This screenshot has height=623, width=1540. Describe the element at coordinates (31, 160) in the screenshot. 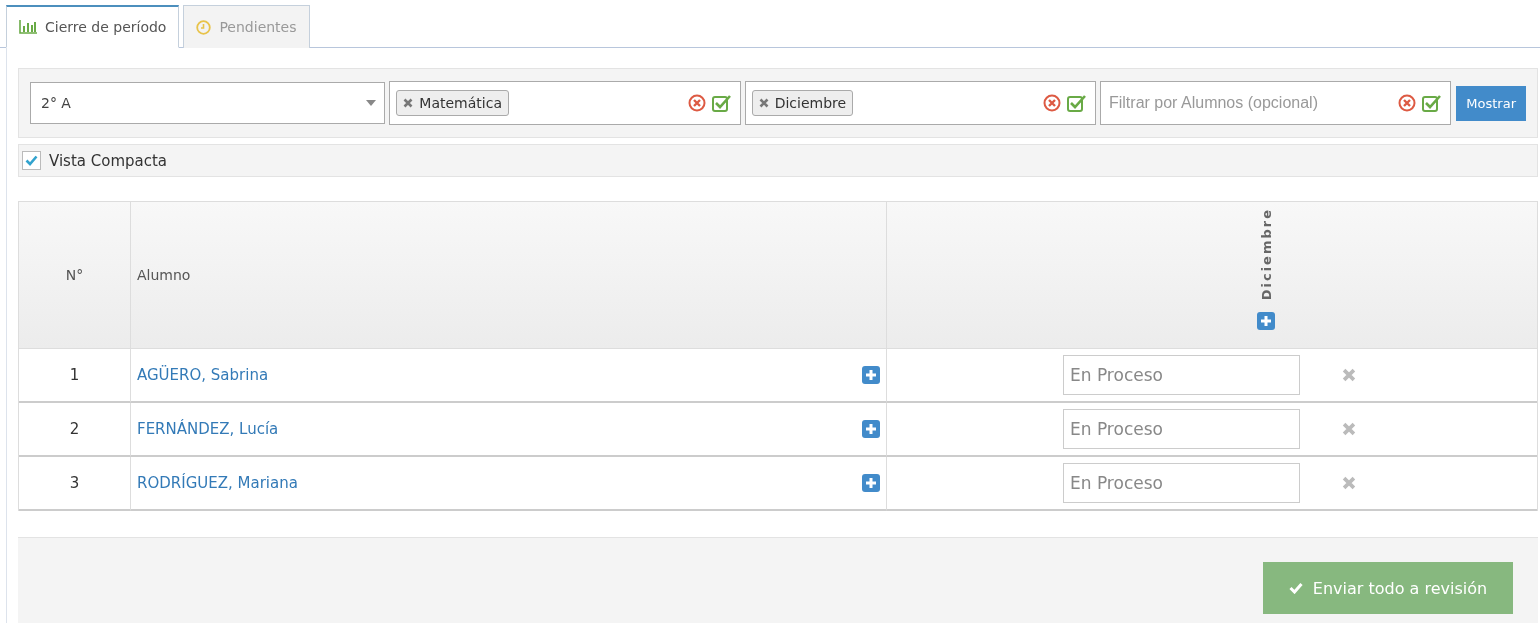

I see `checkbox` at that location.